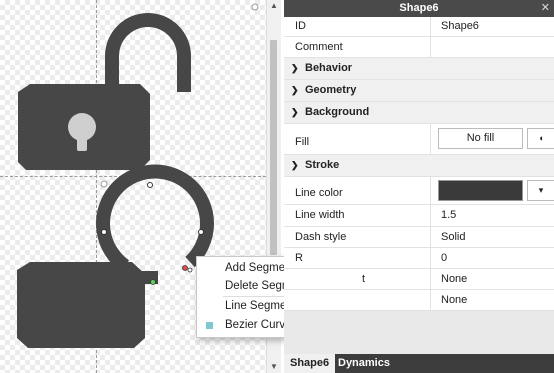  Describe the element at coordinates (419, 27) in the screenshot. I see `property-row-id: ID Shape6` at that location.